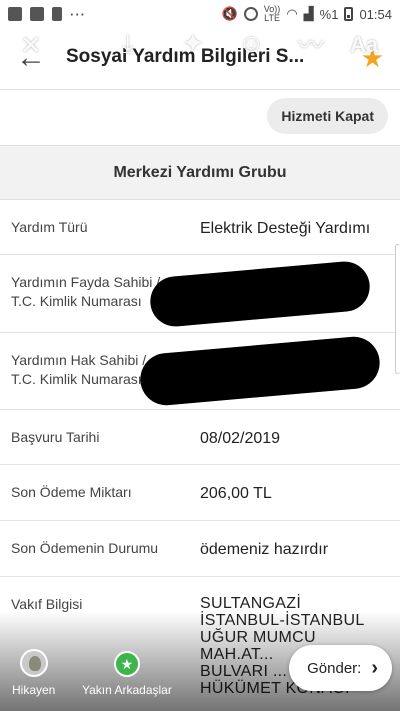  Describe the element at coordinates (57, 14) in the screenshot. I see `sim-icon` at that location.